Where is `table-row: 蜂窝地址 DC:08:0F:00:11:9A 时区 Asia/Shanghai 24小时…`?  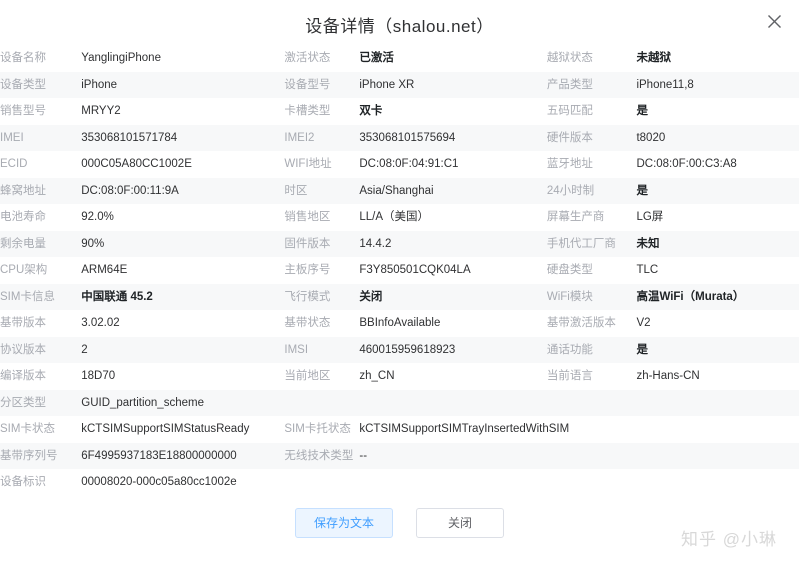
table-row: 蜂窝地址 DC:08:0F:00:11:9A 时区 Asia/Shanghai 24小时… is located at coordinates (399, 190).